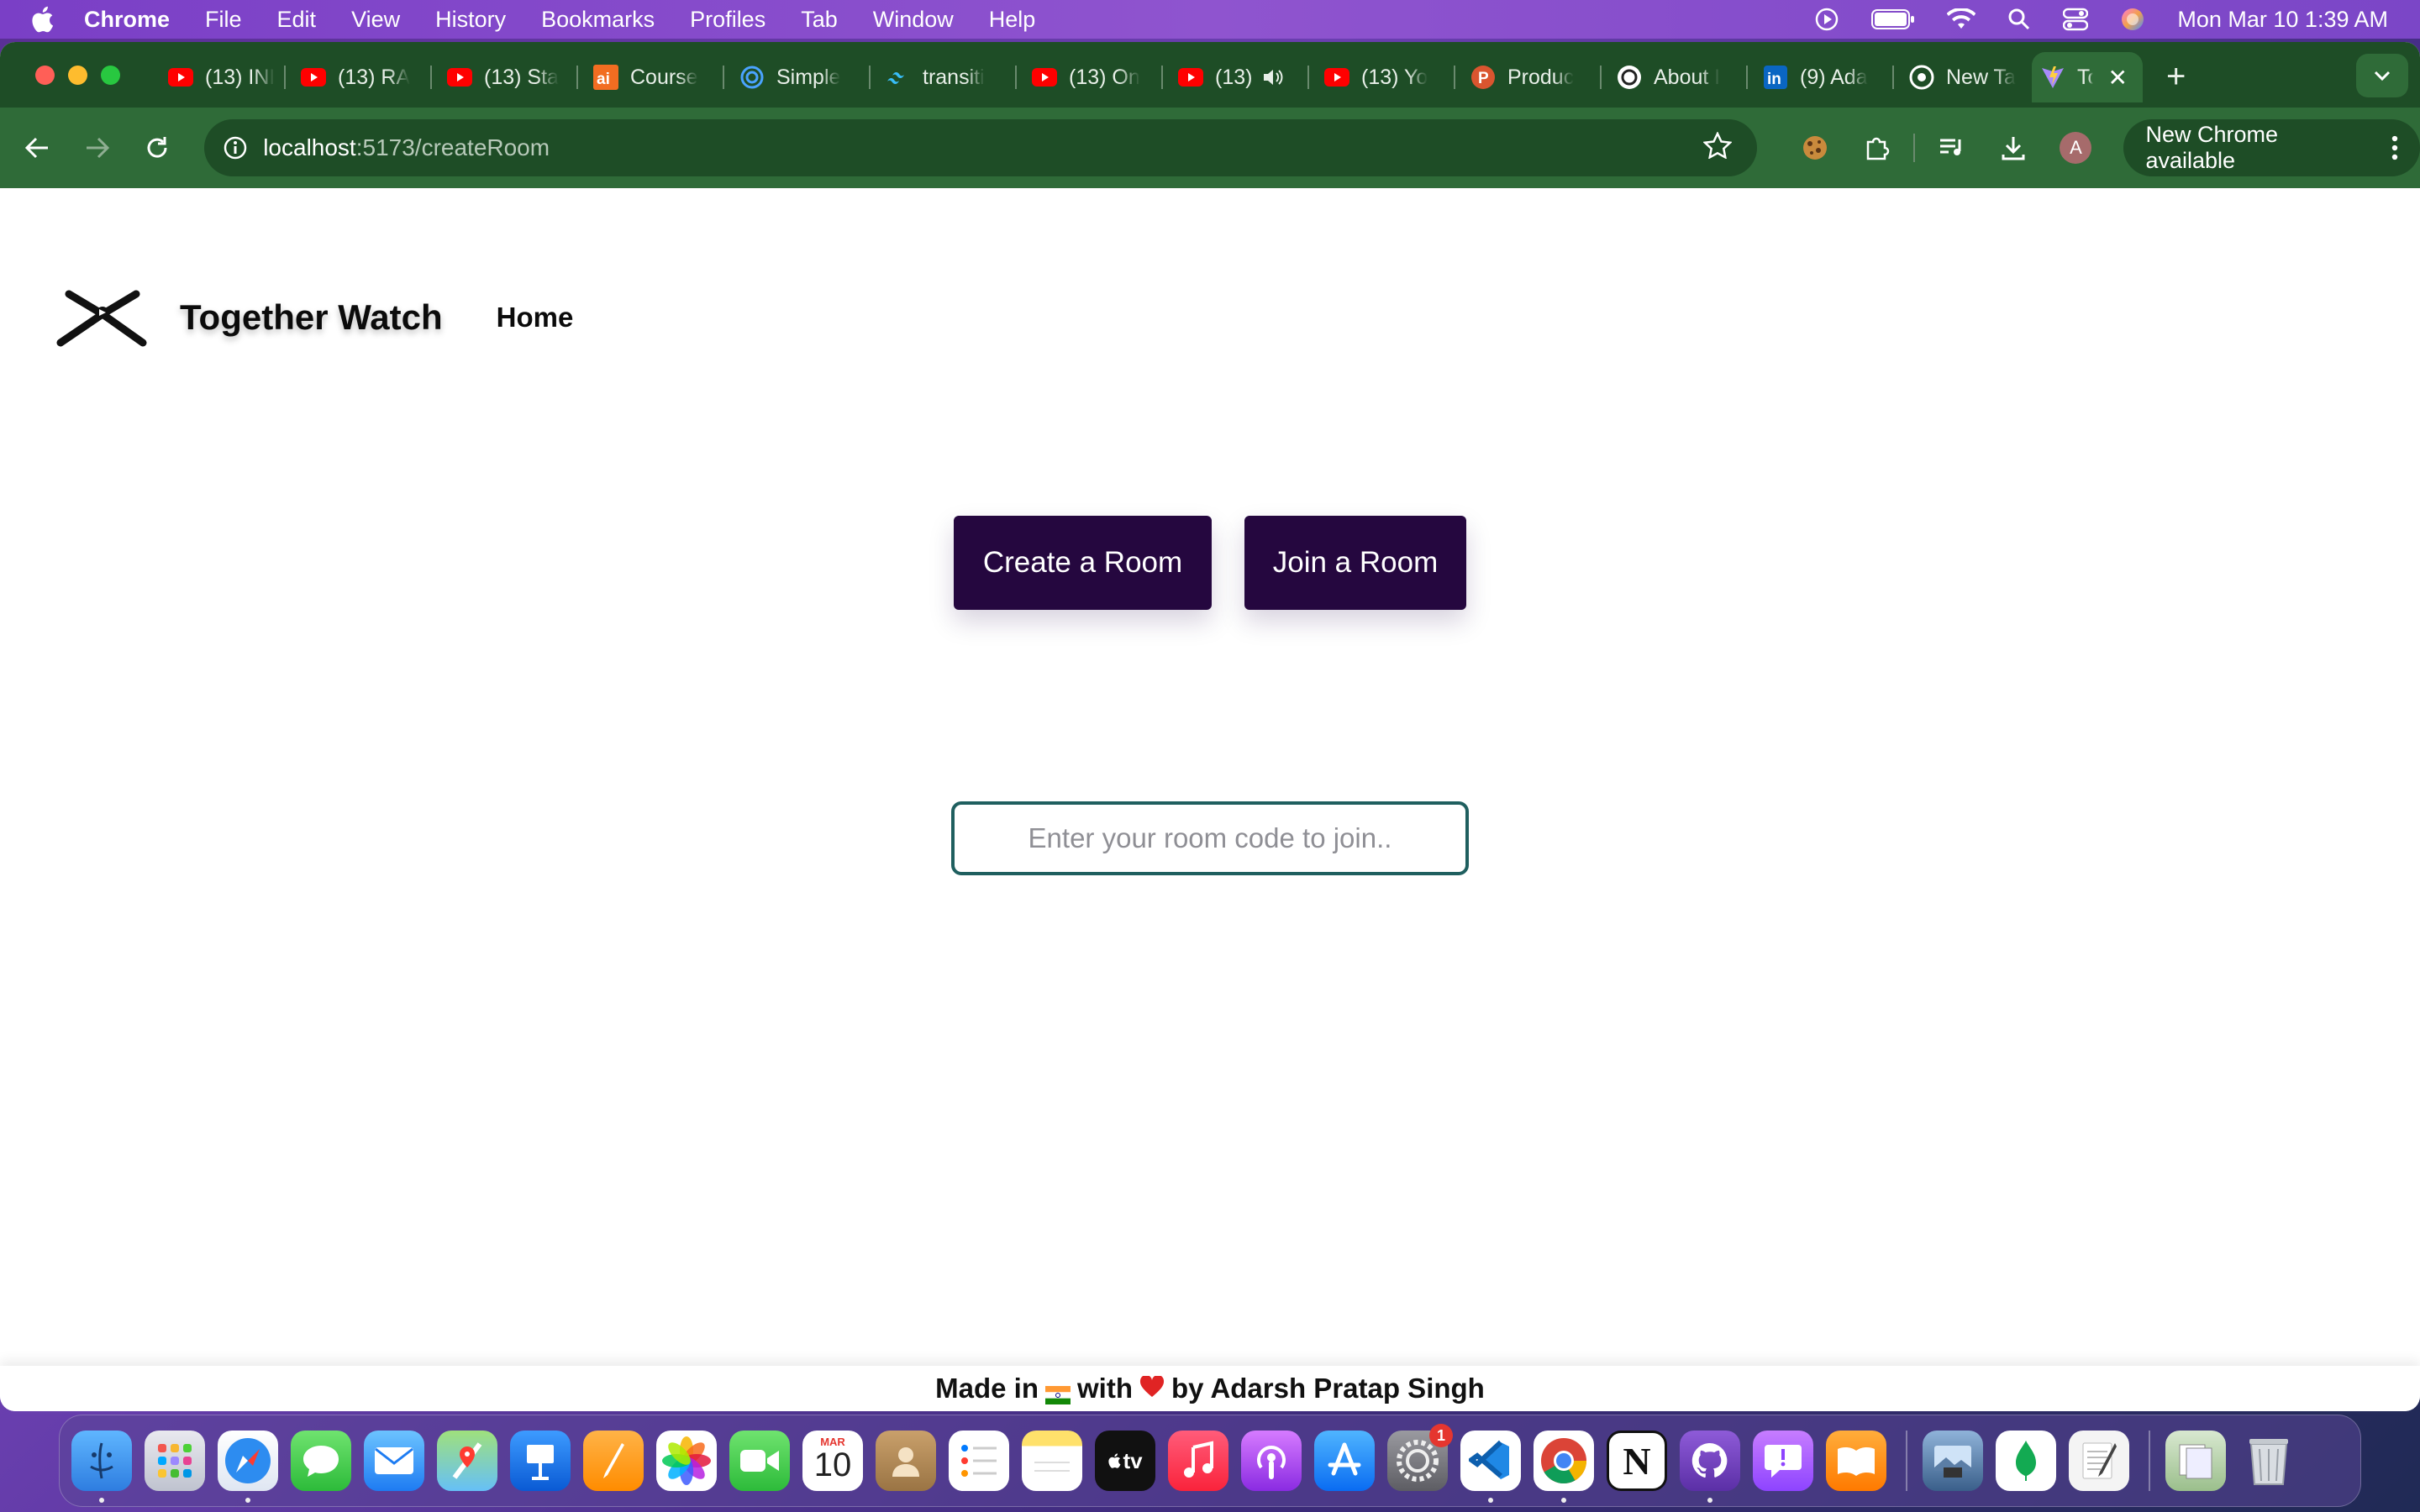  Describe the element at coordinates (235, 147) in the screenshot. I see `site-info-icon` at that location.